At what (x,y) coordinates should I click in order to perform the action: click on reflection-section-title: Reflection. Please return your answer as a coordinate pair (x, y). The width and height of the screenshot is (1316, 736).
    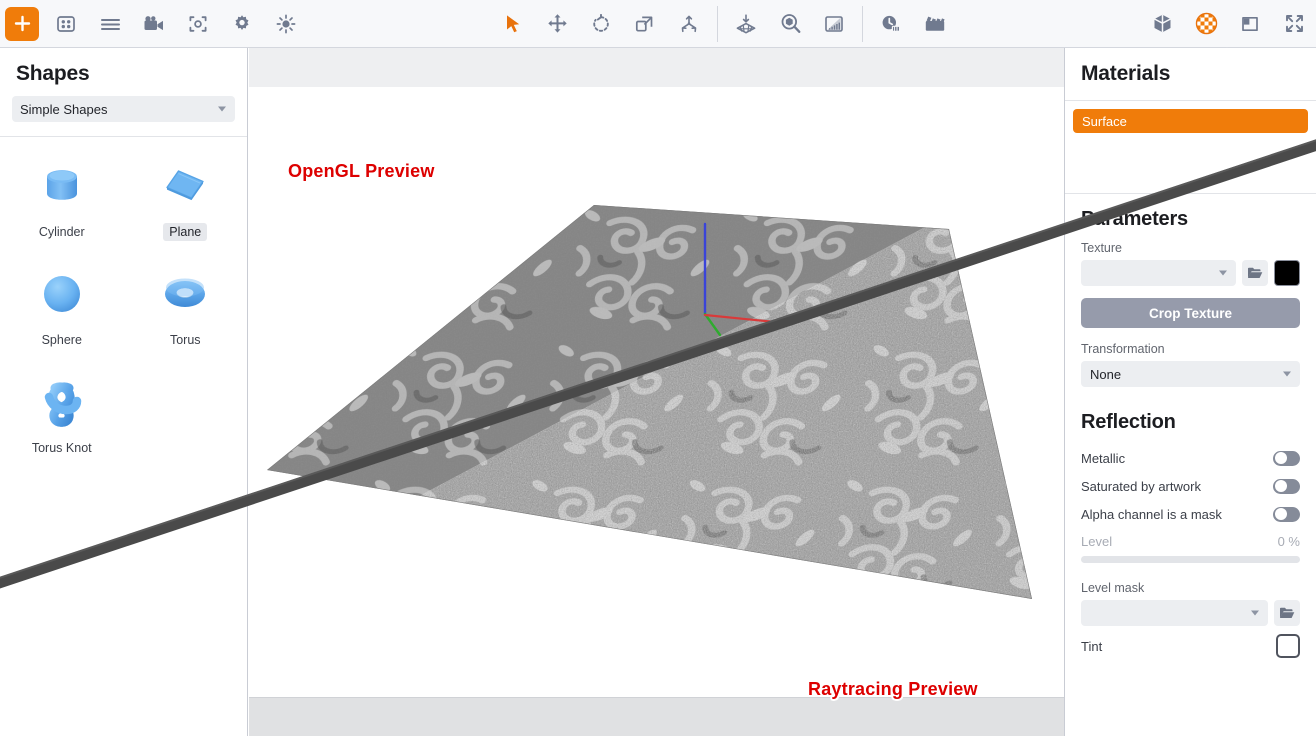
    Looking at the image, I should click on (1128, 422).